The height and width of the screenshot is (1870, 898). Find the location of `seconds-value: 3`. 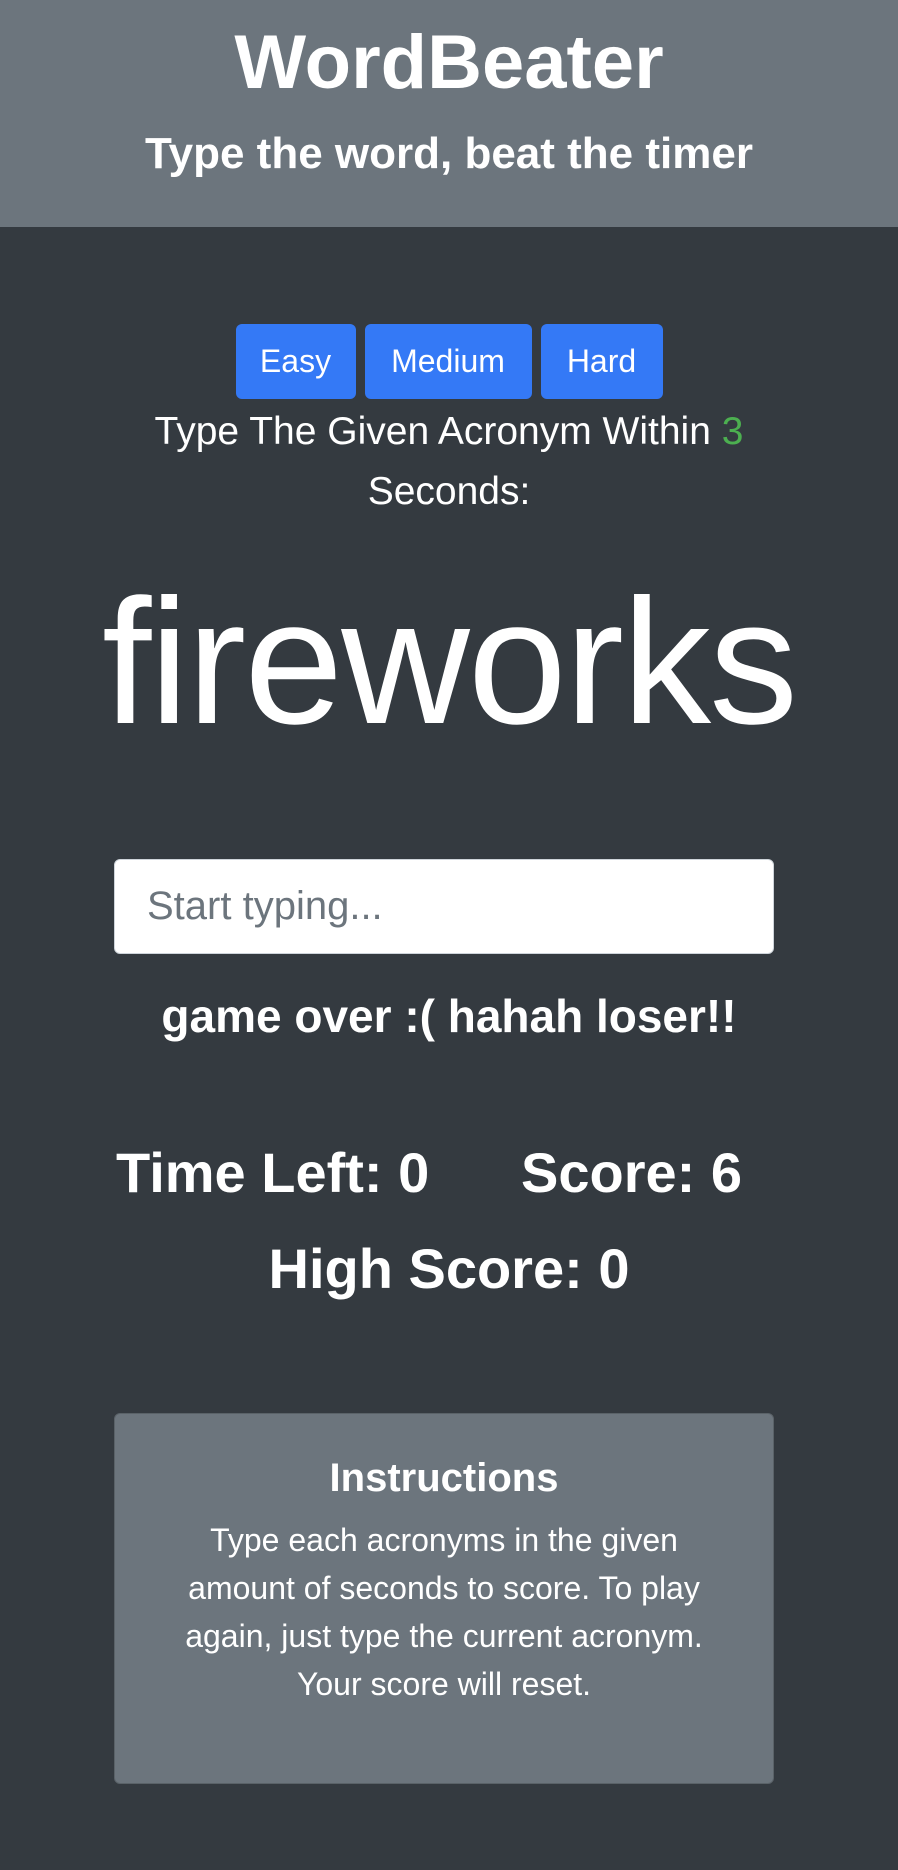

seconds-value: 3 is located at coordinates (732, 431).